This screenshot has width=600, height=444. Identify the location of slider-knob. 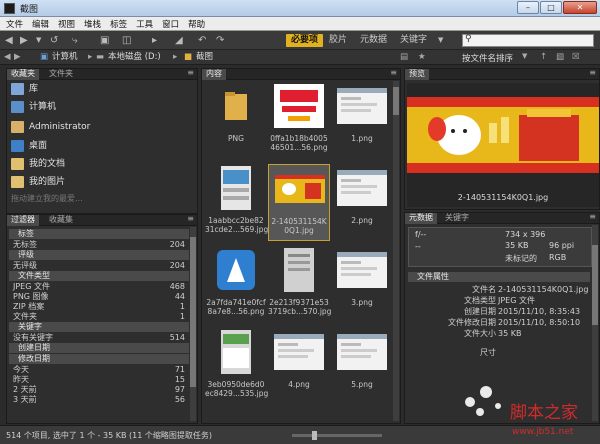
(314, 435).